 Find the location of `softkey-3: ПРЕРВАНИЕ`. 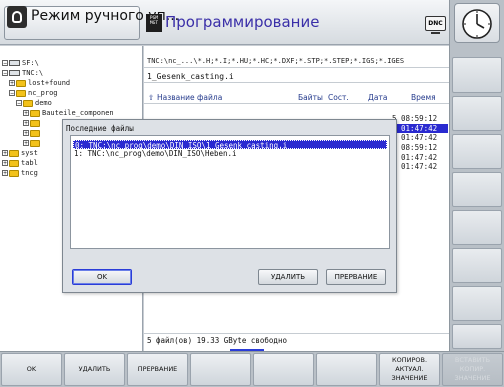

softkey-3: ПРЕРВАНИЕ is located at coordinates (157, 369).